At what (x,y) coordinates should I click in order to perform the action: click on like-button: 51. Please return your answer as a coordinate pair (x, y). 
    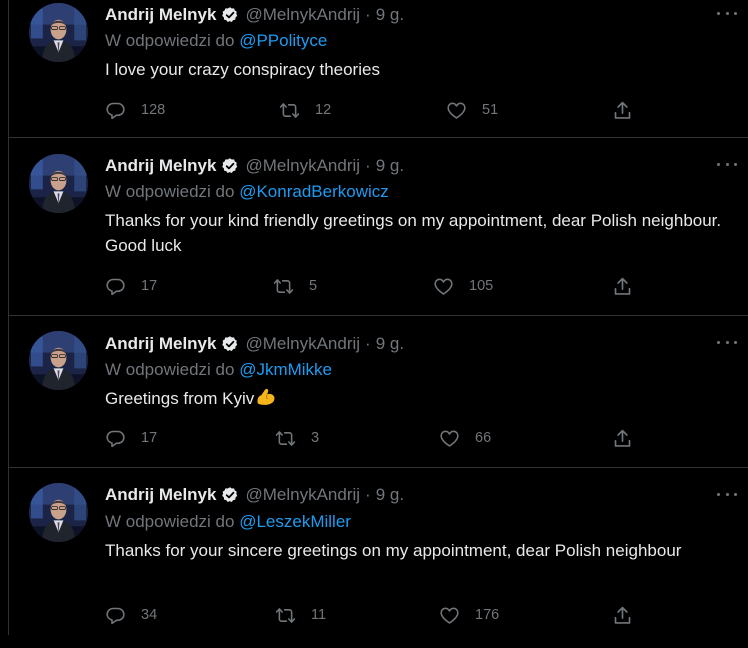
    Looking at the image, I should click on (472, 110).